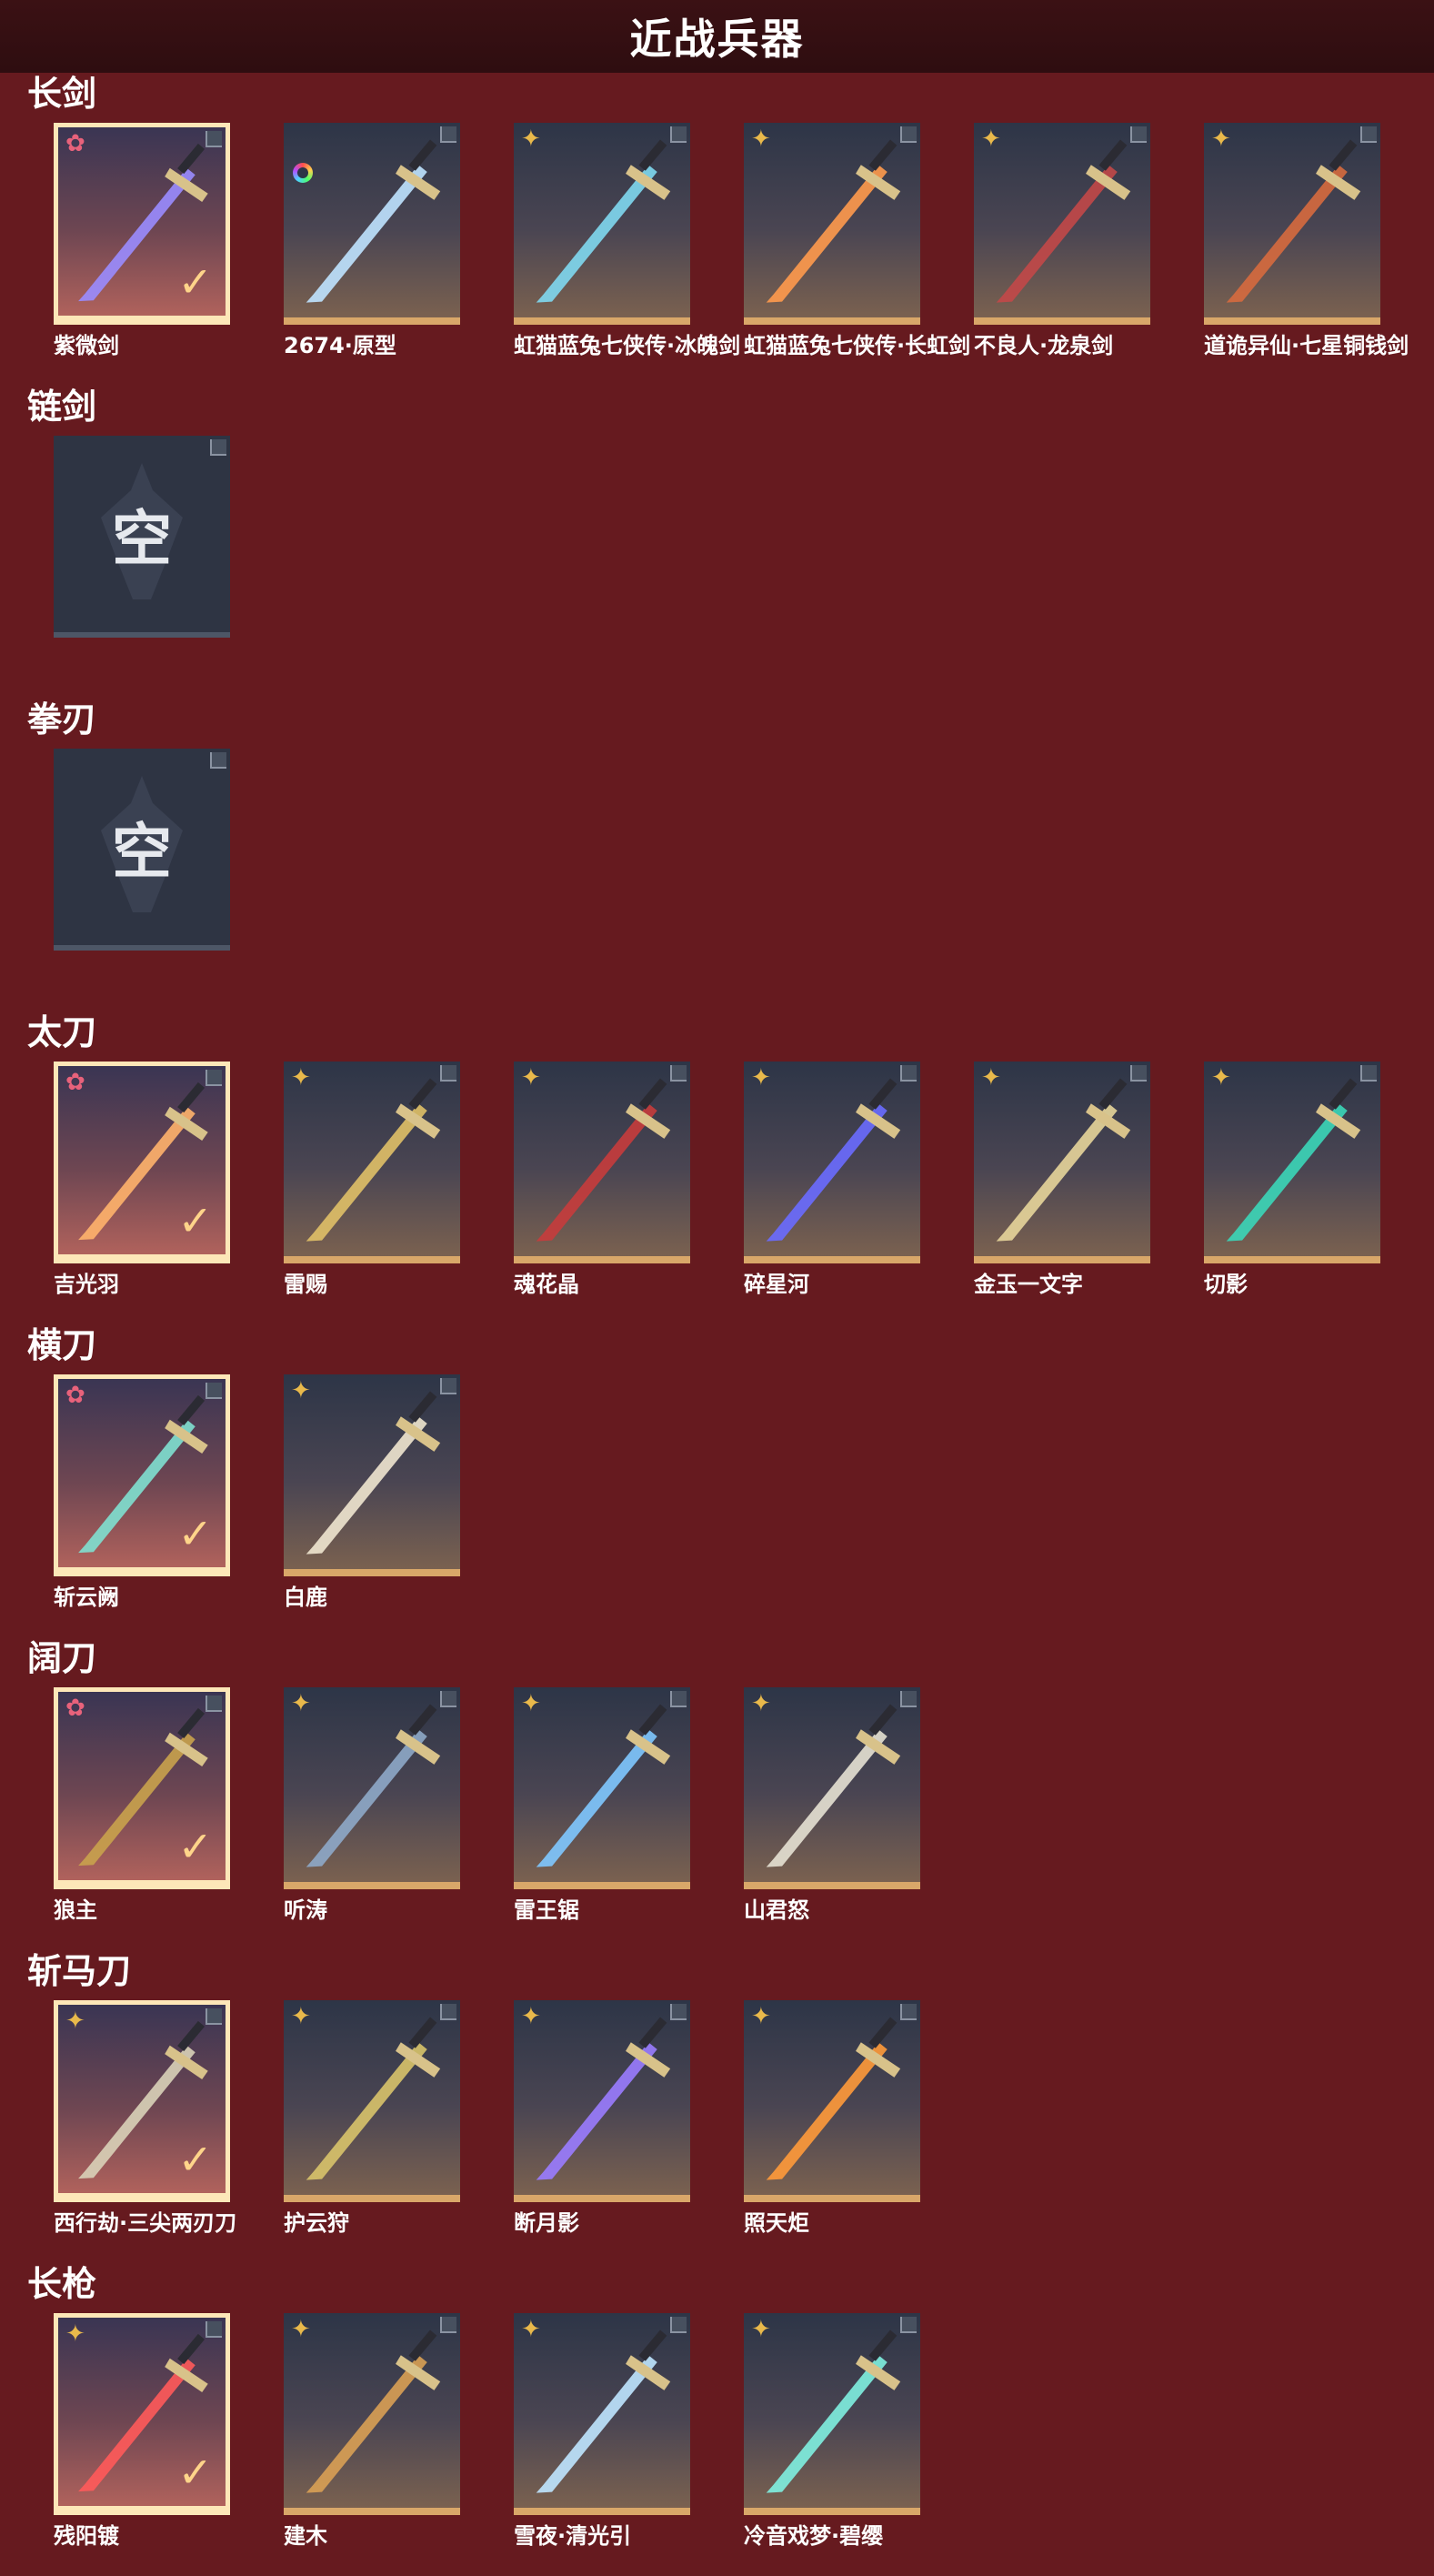 Image resolution: width=1434 pixels, height=2576 pixels. What do you see at coordinates (832, 2436) in the screenshot?
I see `weapon-card: ✦ 冷音戏梦·碧缨` at bounding box center [832, 2436].